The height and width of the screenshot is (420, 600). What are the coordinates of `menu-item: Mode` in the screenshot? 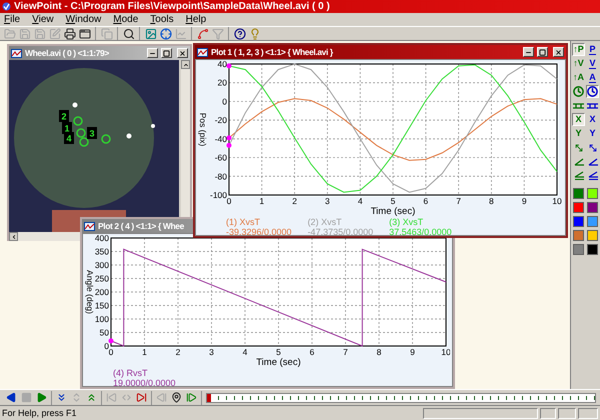 It's located at (125, 19).